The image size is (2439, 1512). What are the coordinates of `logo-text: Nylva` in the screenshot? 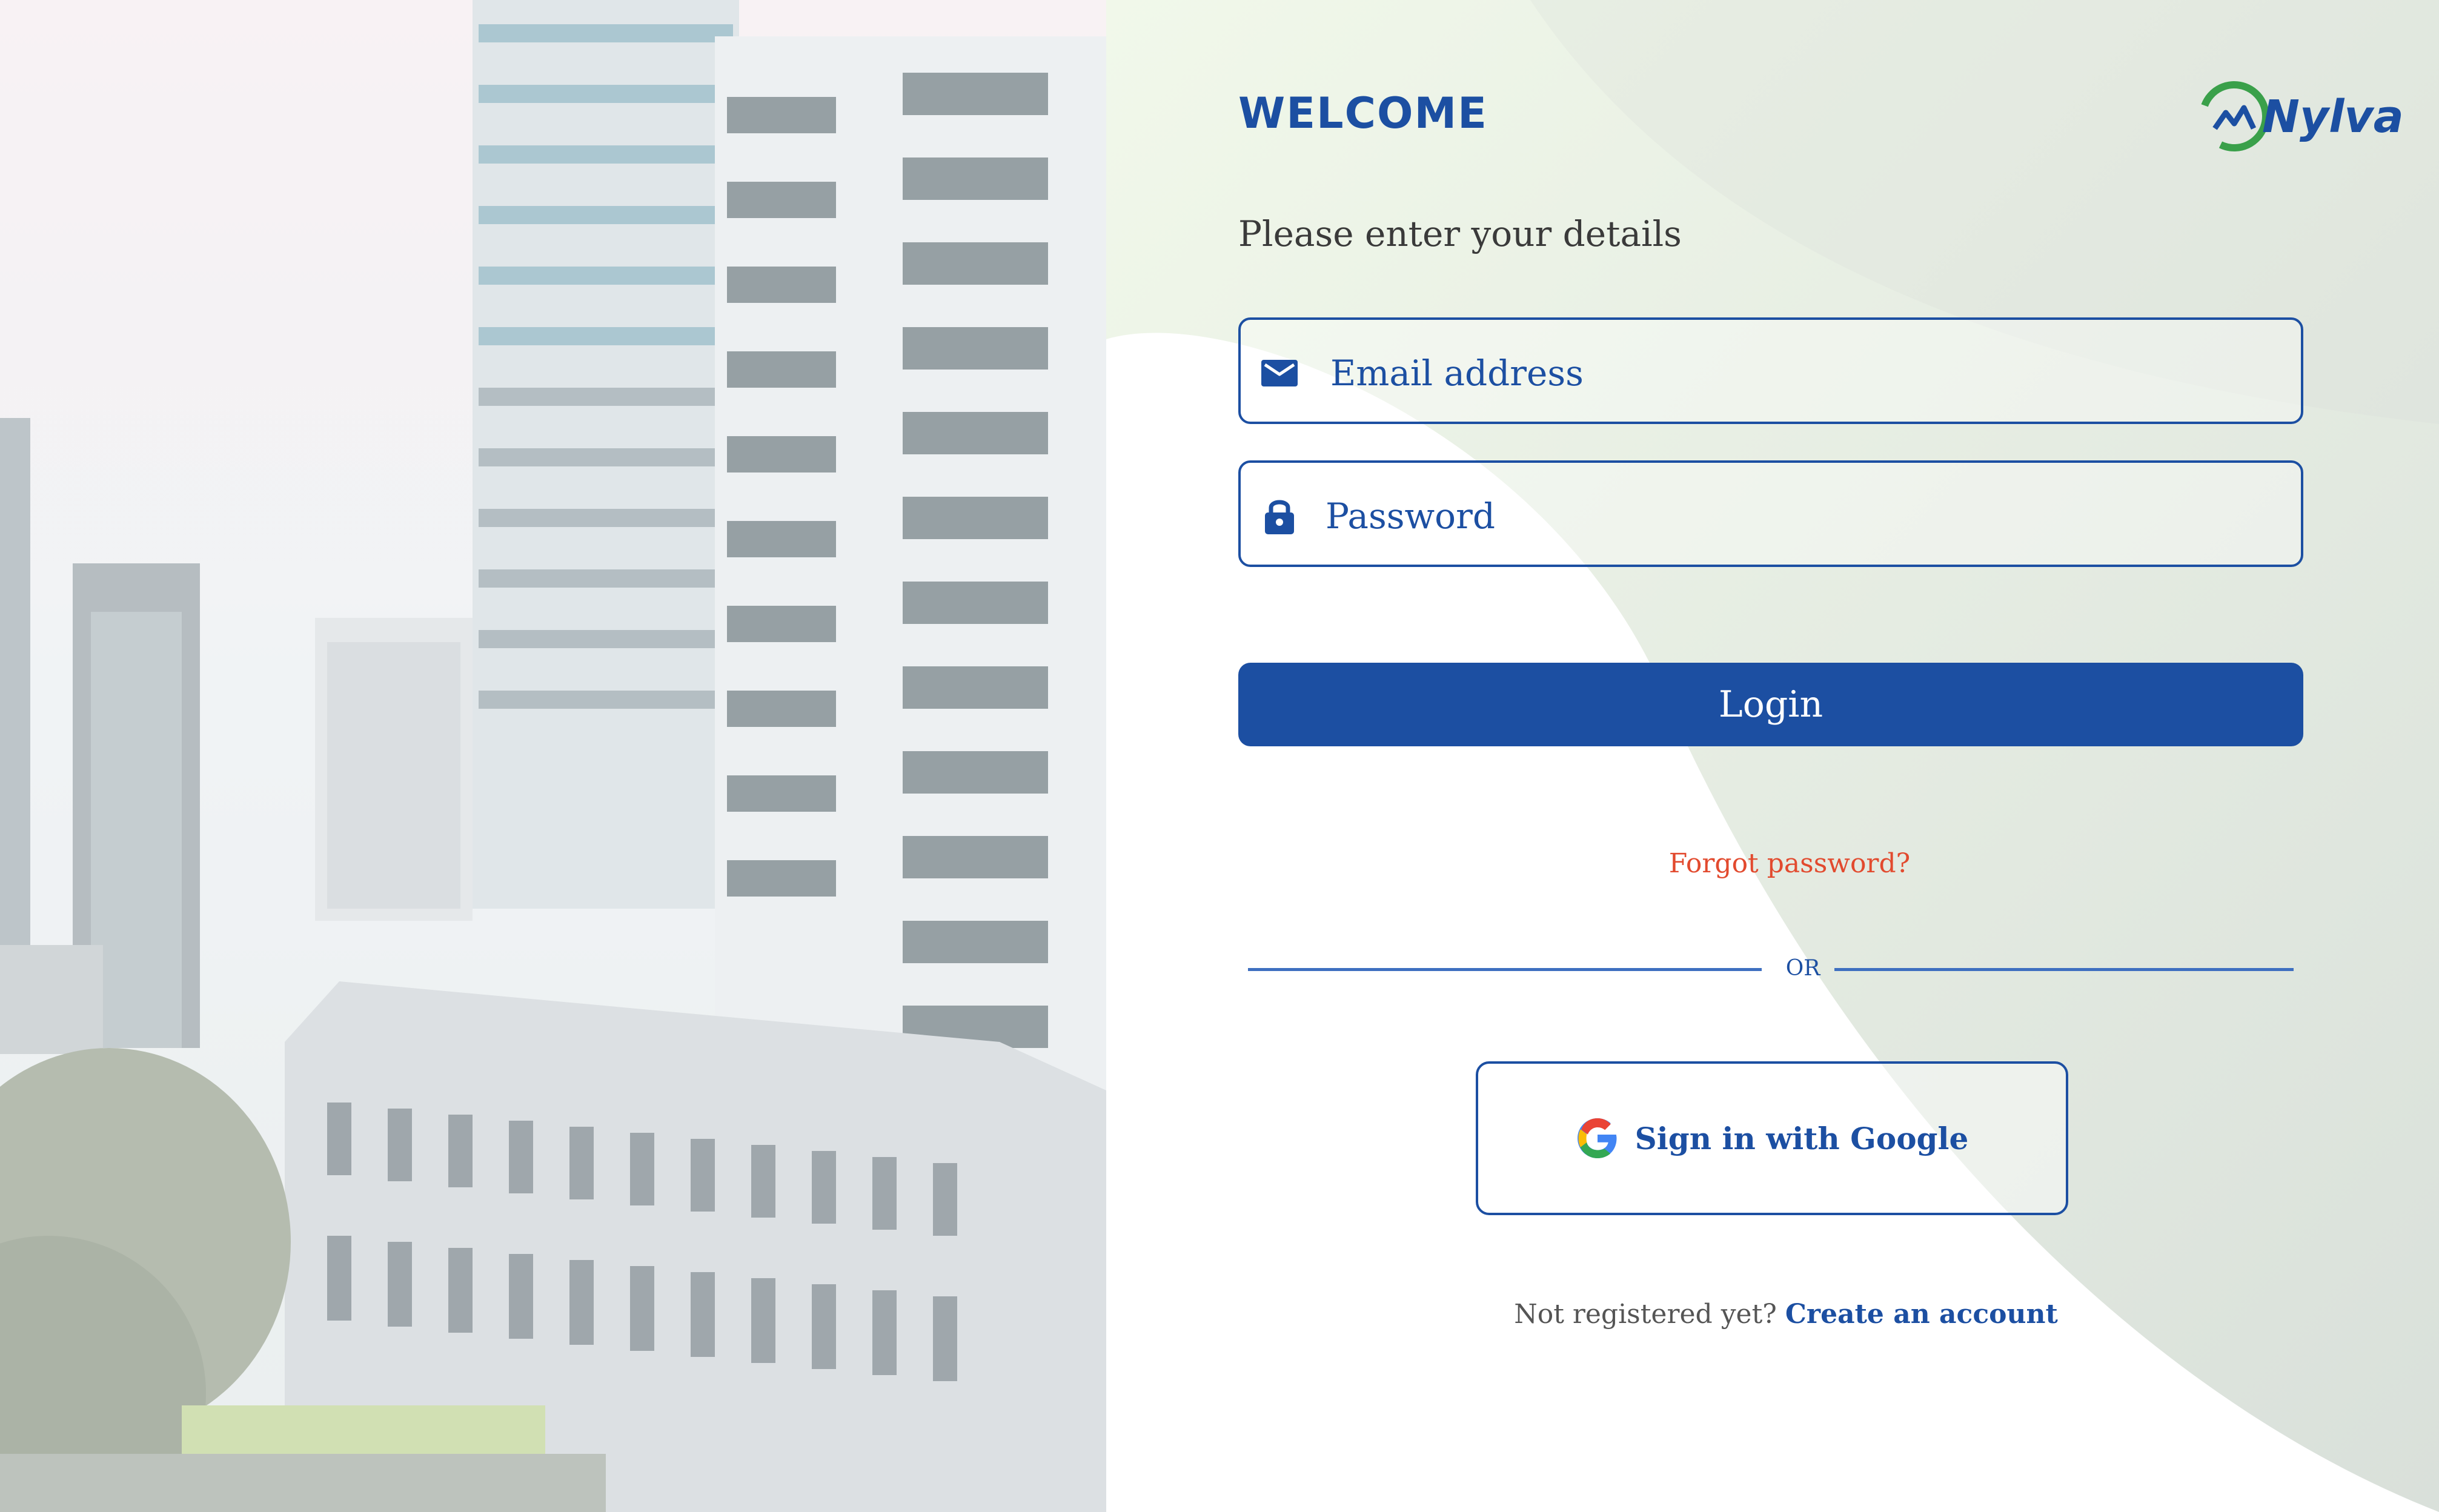 It's located at (2333, 117).